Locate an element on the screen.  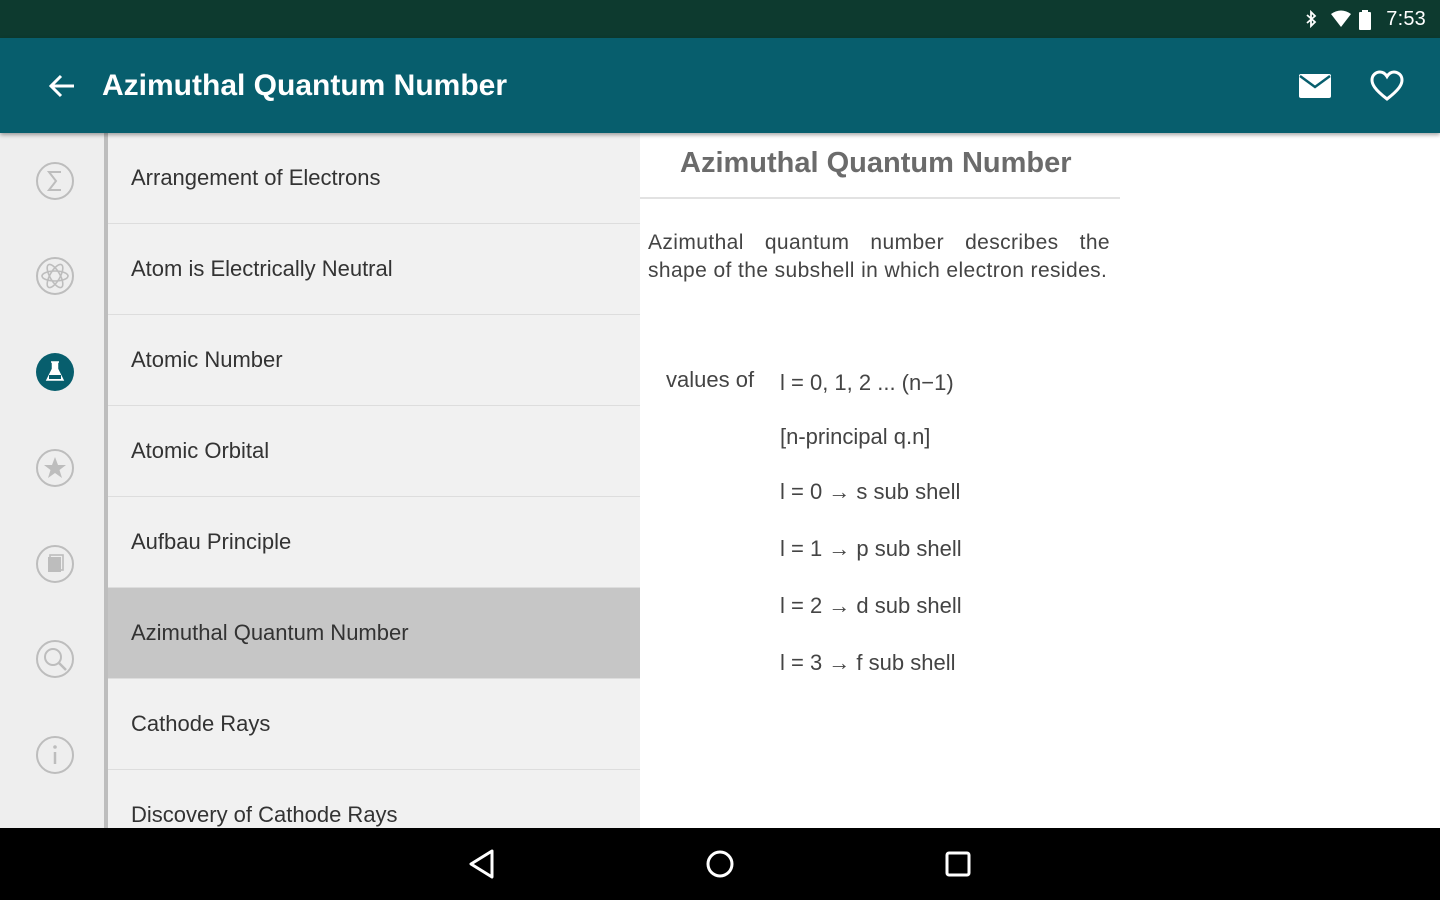
back-button is located at coordinates (62, 86).